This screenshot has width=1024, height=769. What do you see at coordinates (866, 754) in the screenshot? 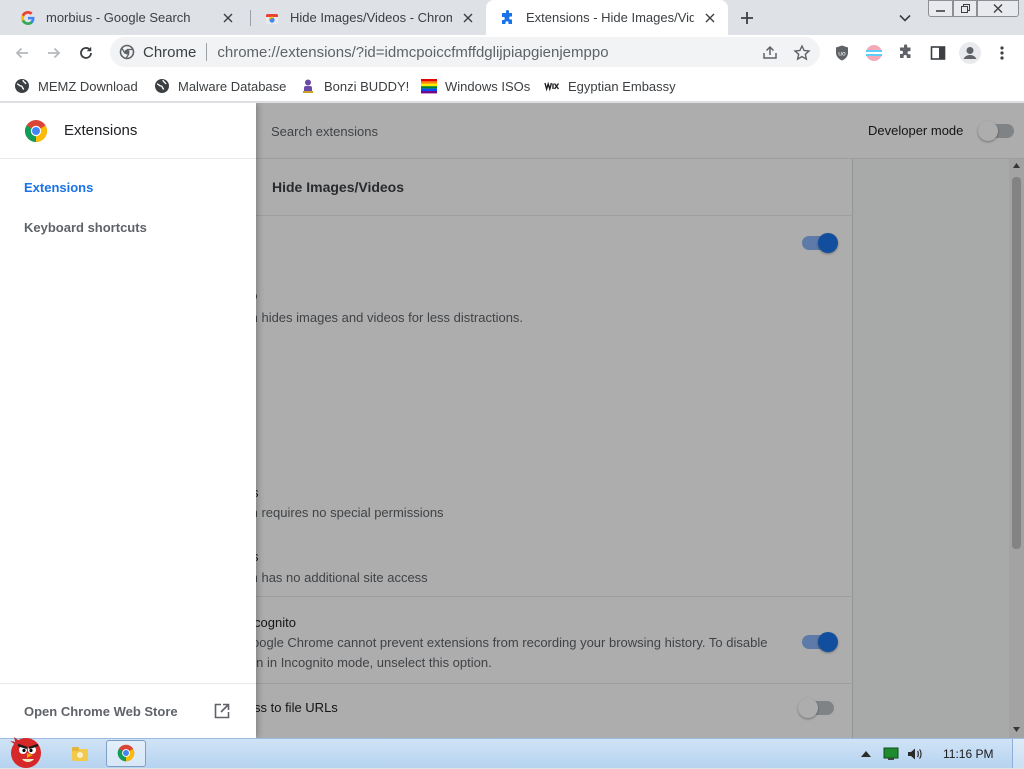
I see `show-hidden-icons-chevron-up-icon` at bounding box center [866, 754].